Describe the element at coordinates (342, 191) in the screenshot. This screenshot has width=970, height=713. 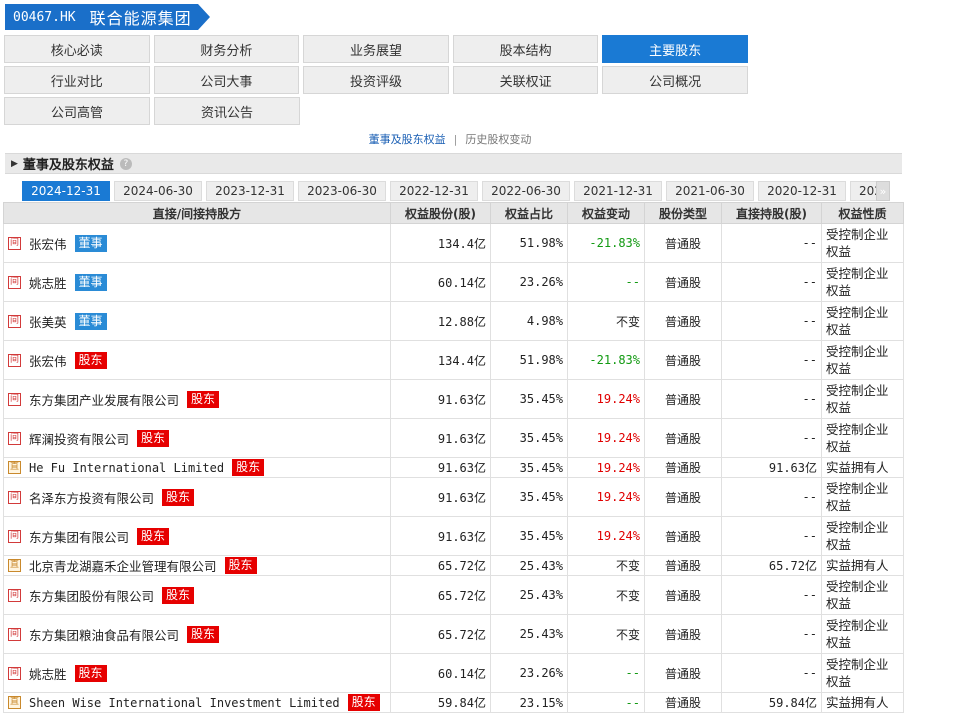
I see `date-tab: 2023-06-30` at that location.